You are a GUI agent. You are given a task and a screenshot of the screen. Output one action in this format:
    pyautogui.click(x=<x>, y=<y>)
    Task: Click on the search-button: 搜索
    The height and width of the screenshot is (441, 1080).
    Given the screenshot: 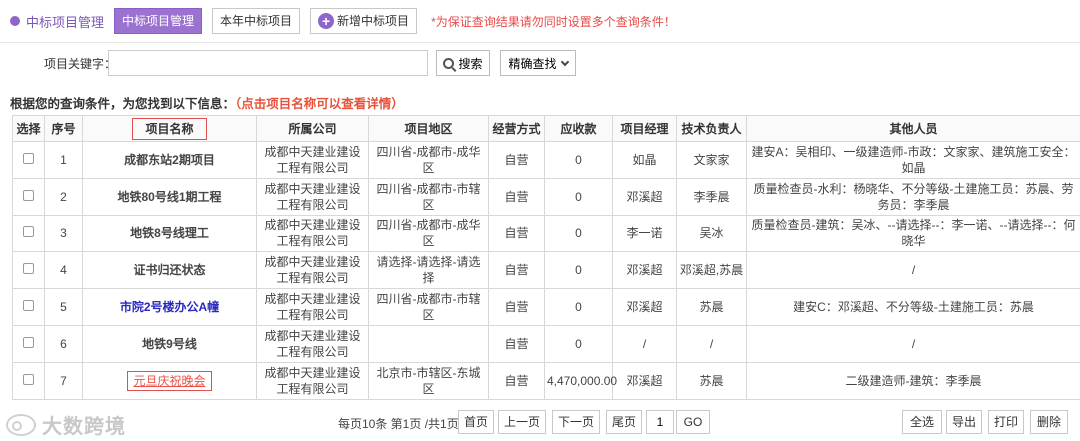 What is the action you would take?
    pyautogui.click(x=463, y=63)
    